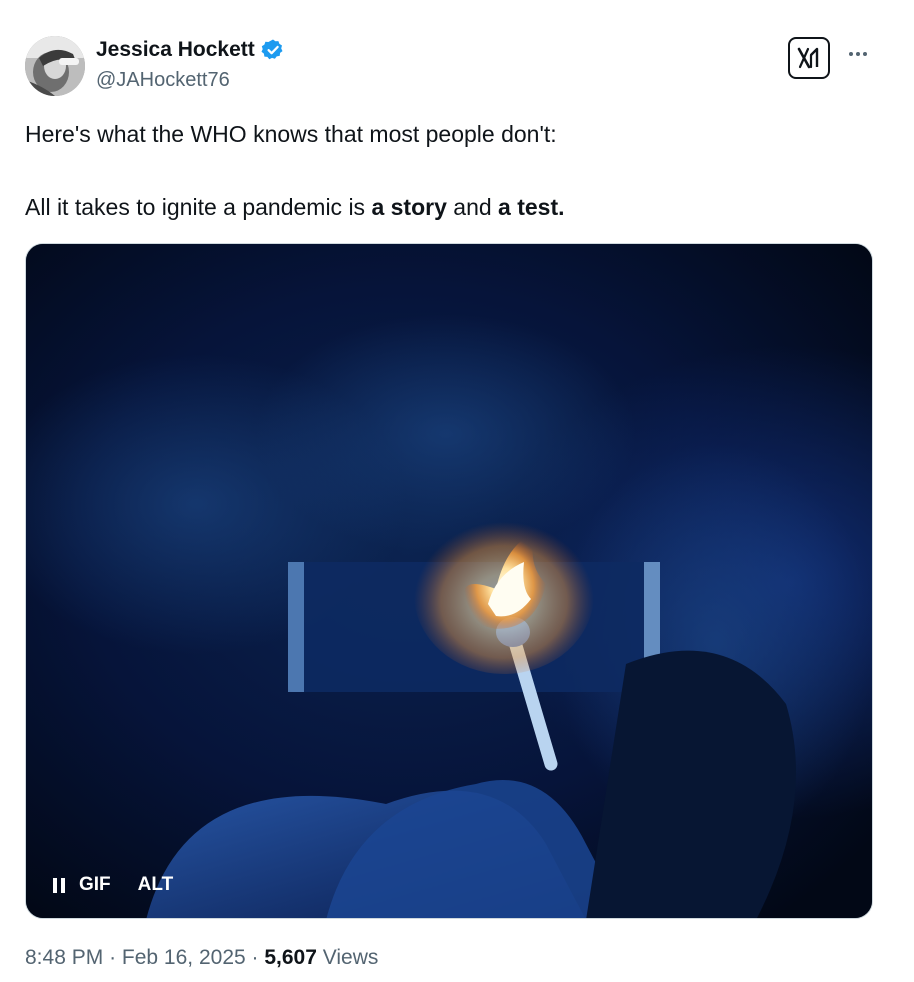 The width and height of the screenshot is (914, 982). What do you see at coordinates (156, 885) in the screenshot?
I see `alt-text-button: ALT` at bounding box center [156, 885].